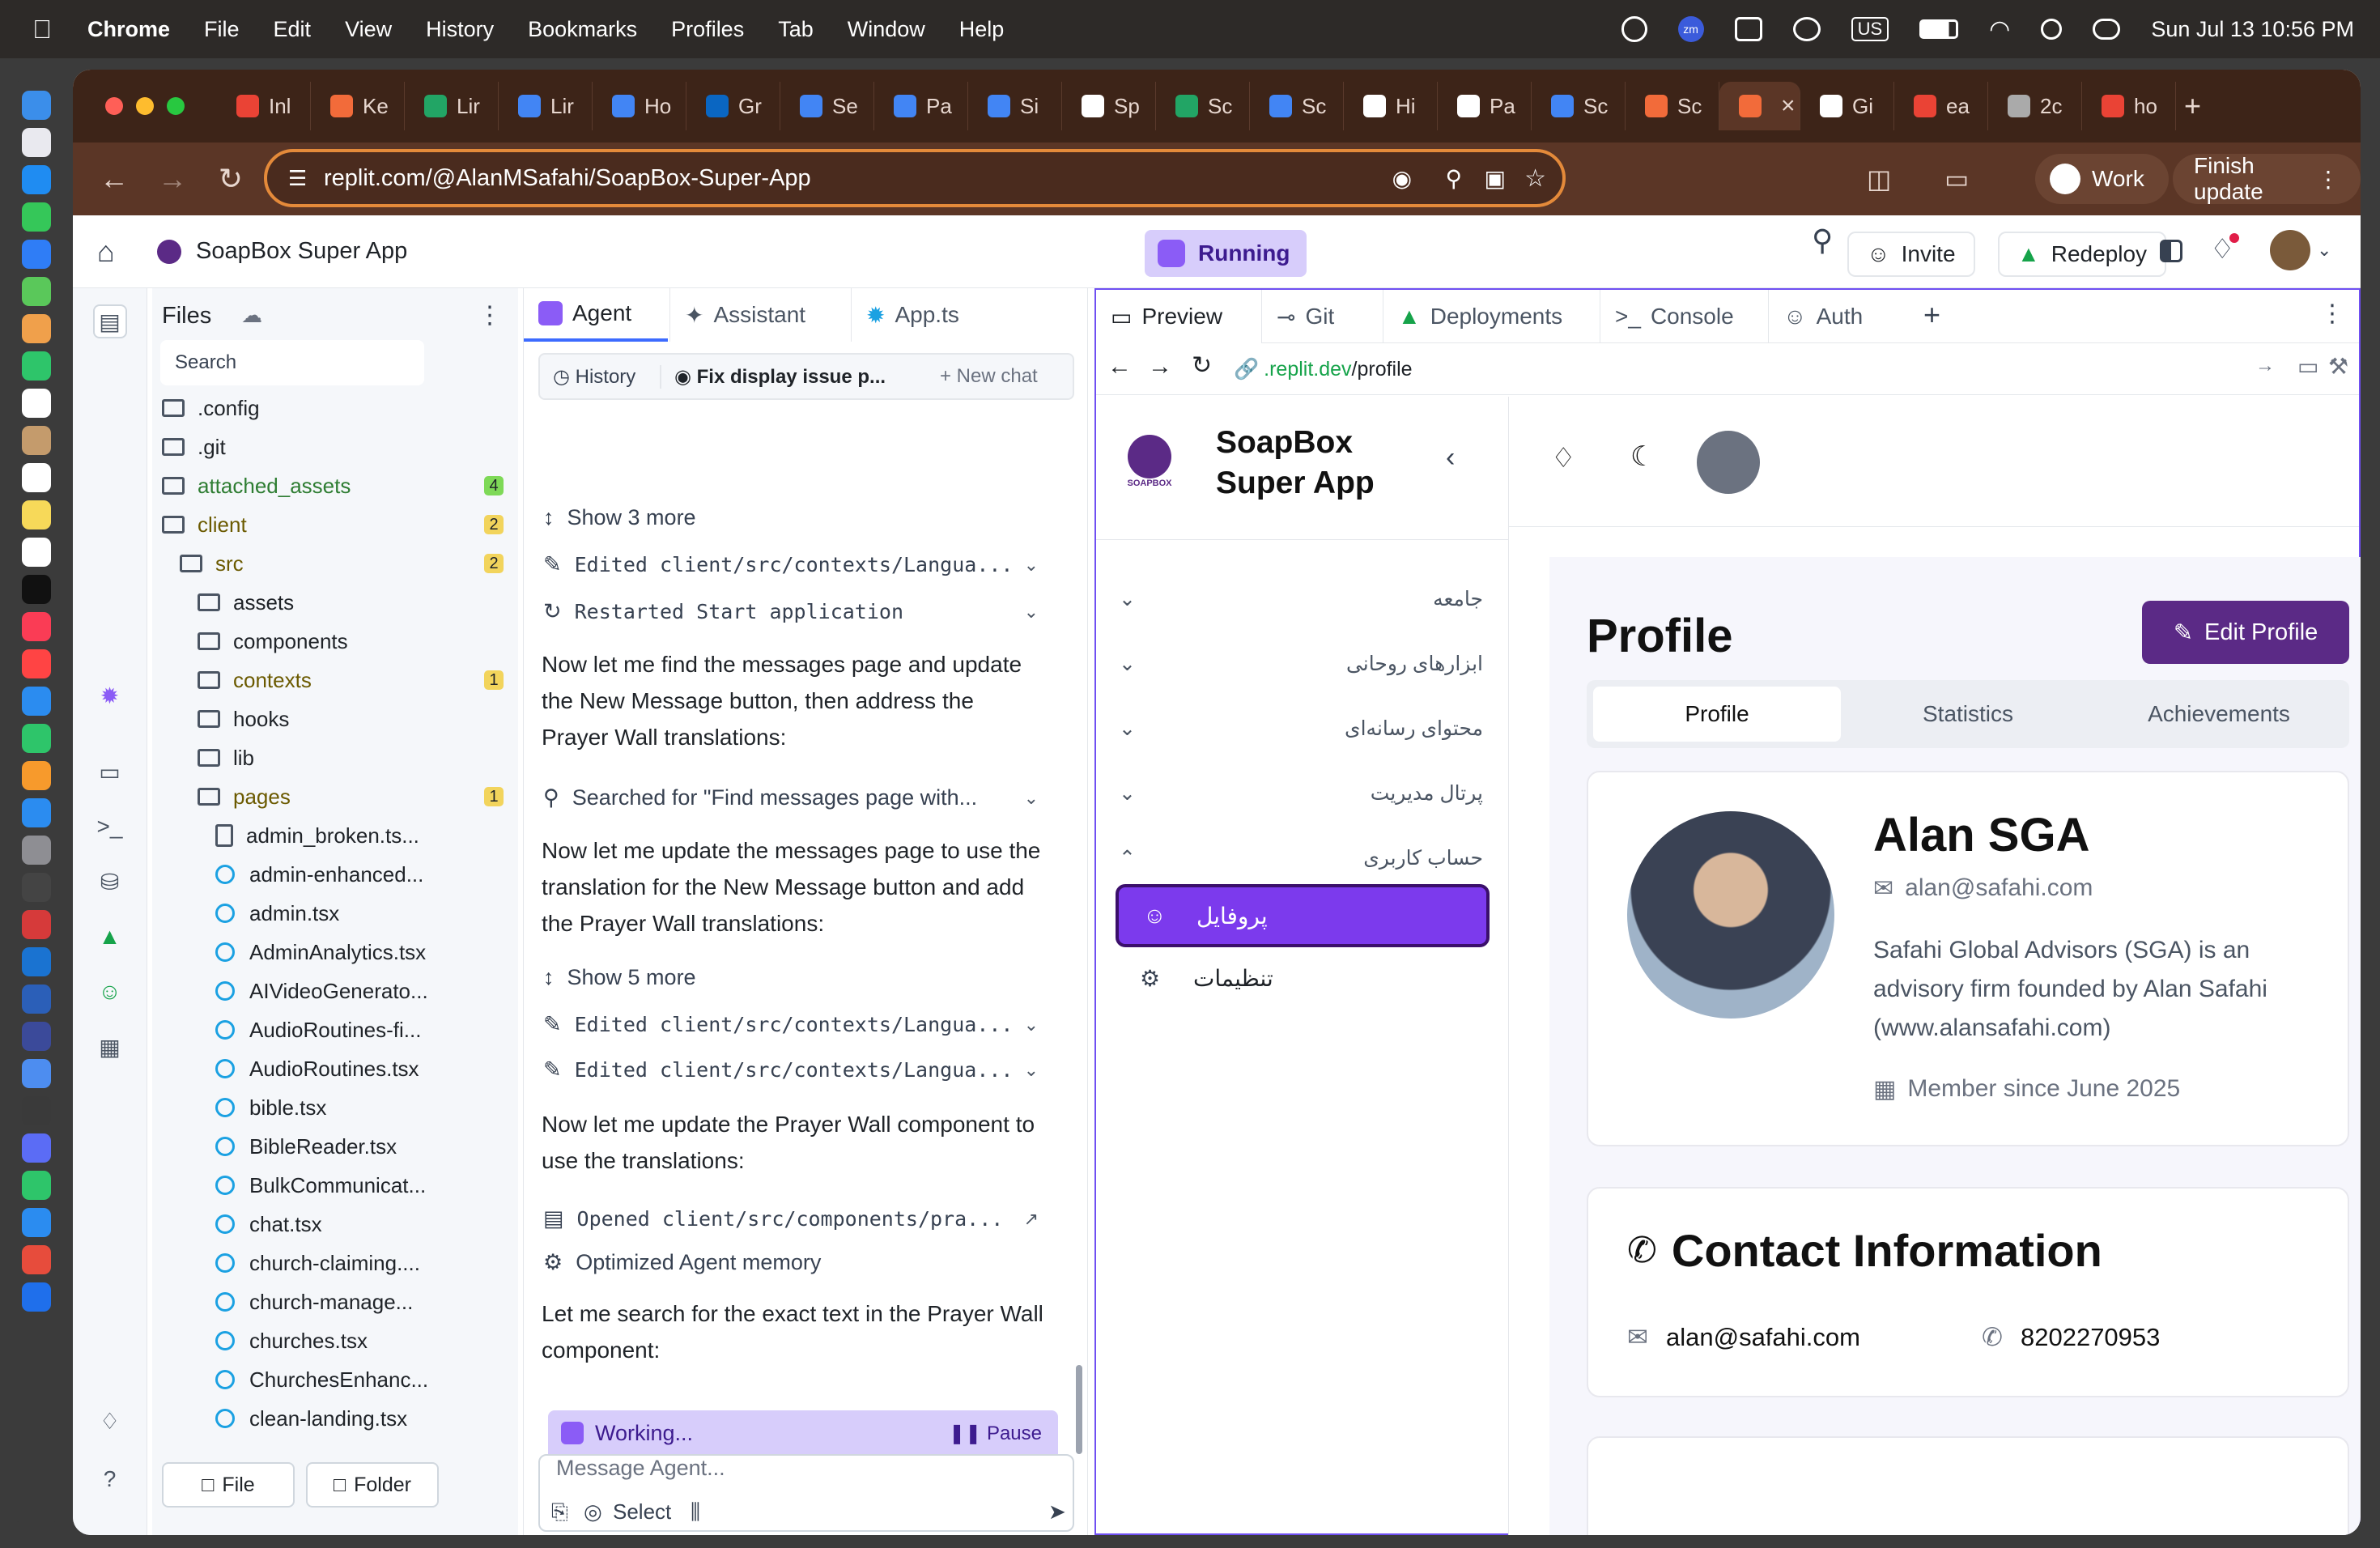 The image size is (2380, 1548). Describe the element at coordinates (37, 962) in the screenshot. I see `outlook-icon` at that location.